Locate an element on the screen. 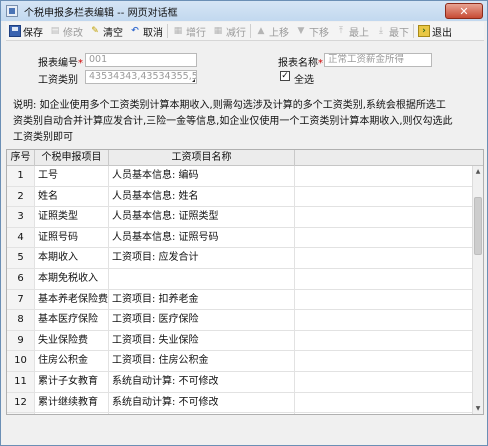  tax-item-cell: 住房公积金 is located at coordinates (72, 361).